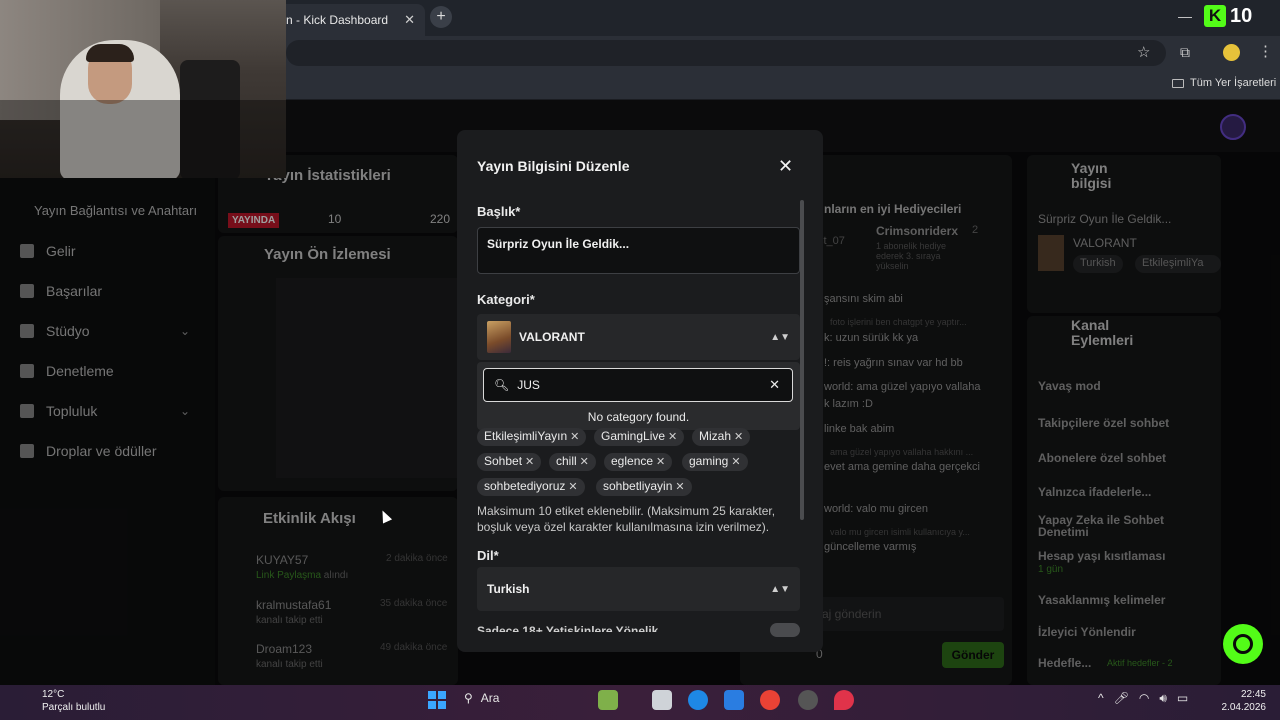 The width and height of the screenshot is (1280, 720). Describe the element at coordinates (638, 486) in the screenshot. I see `tag-label: sohbetliyayin` at that location.